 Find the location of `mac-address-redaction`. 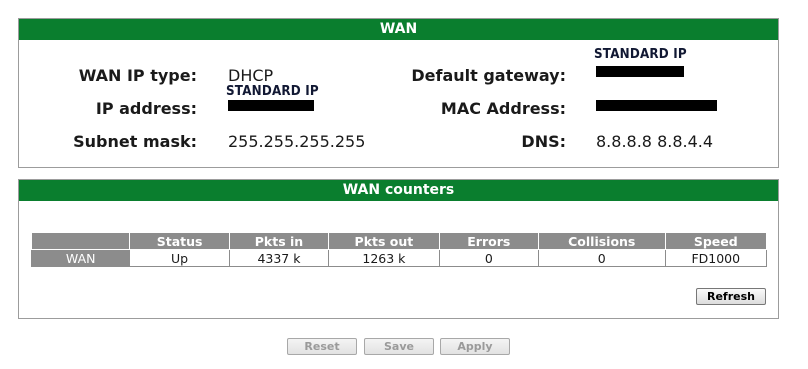

mac-address-redaction is located at coordinates (656, 105).